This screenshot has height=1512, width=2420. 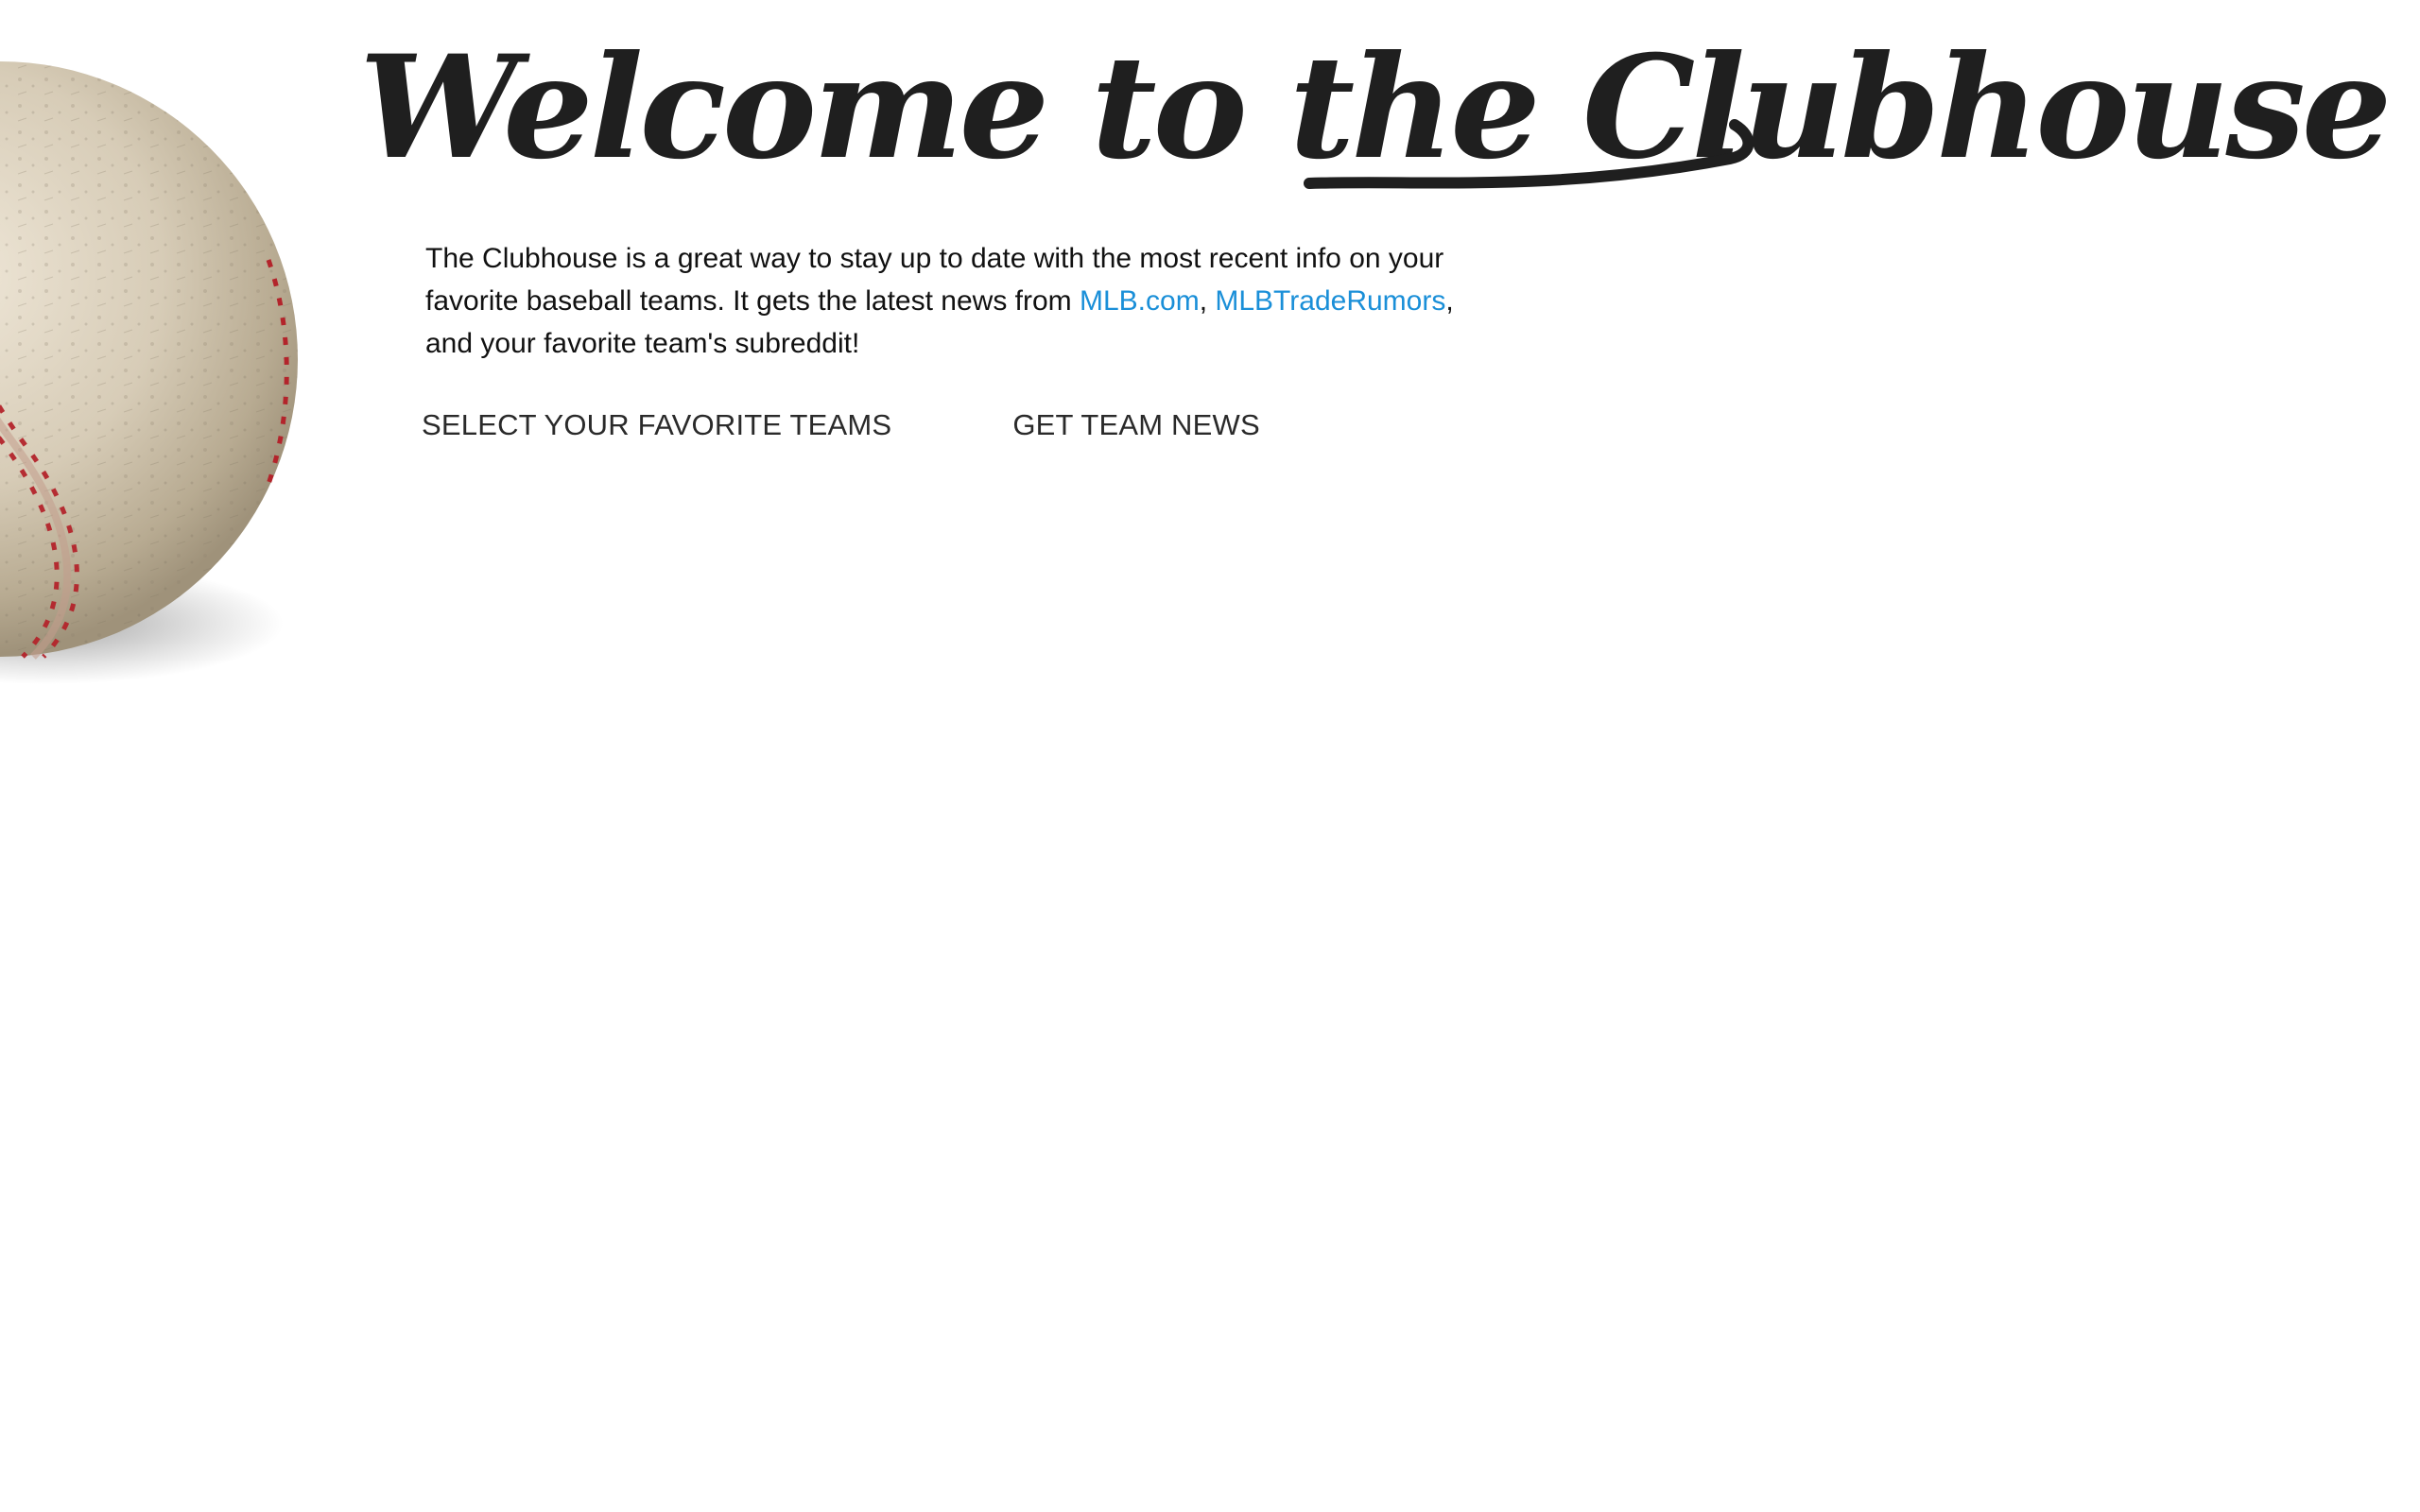 What do you see at coordinates (1330, 301) in the screenshot?
I see `mlb-trade-rumors-link: MLBTradeRumors` at bounding box center [1330, 301].